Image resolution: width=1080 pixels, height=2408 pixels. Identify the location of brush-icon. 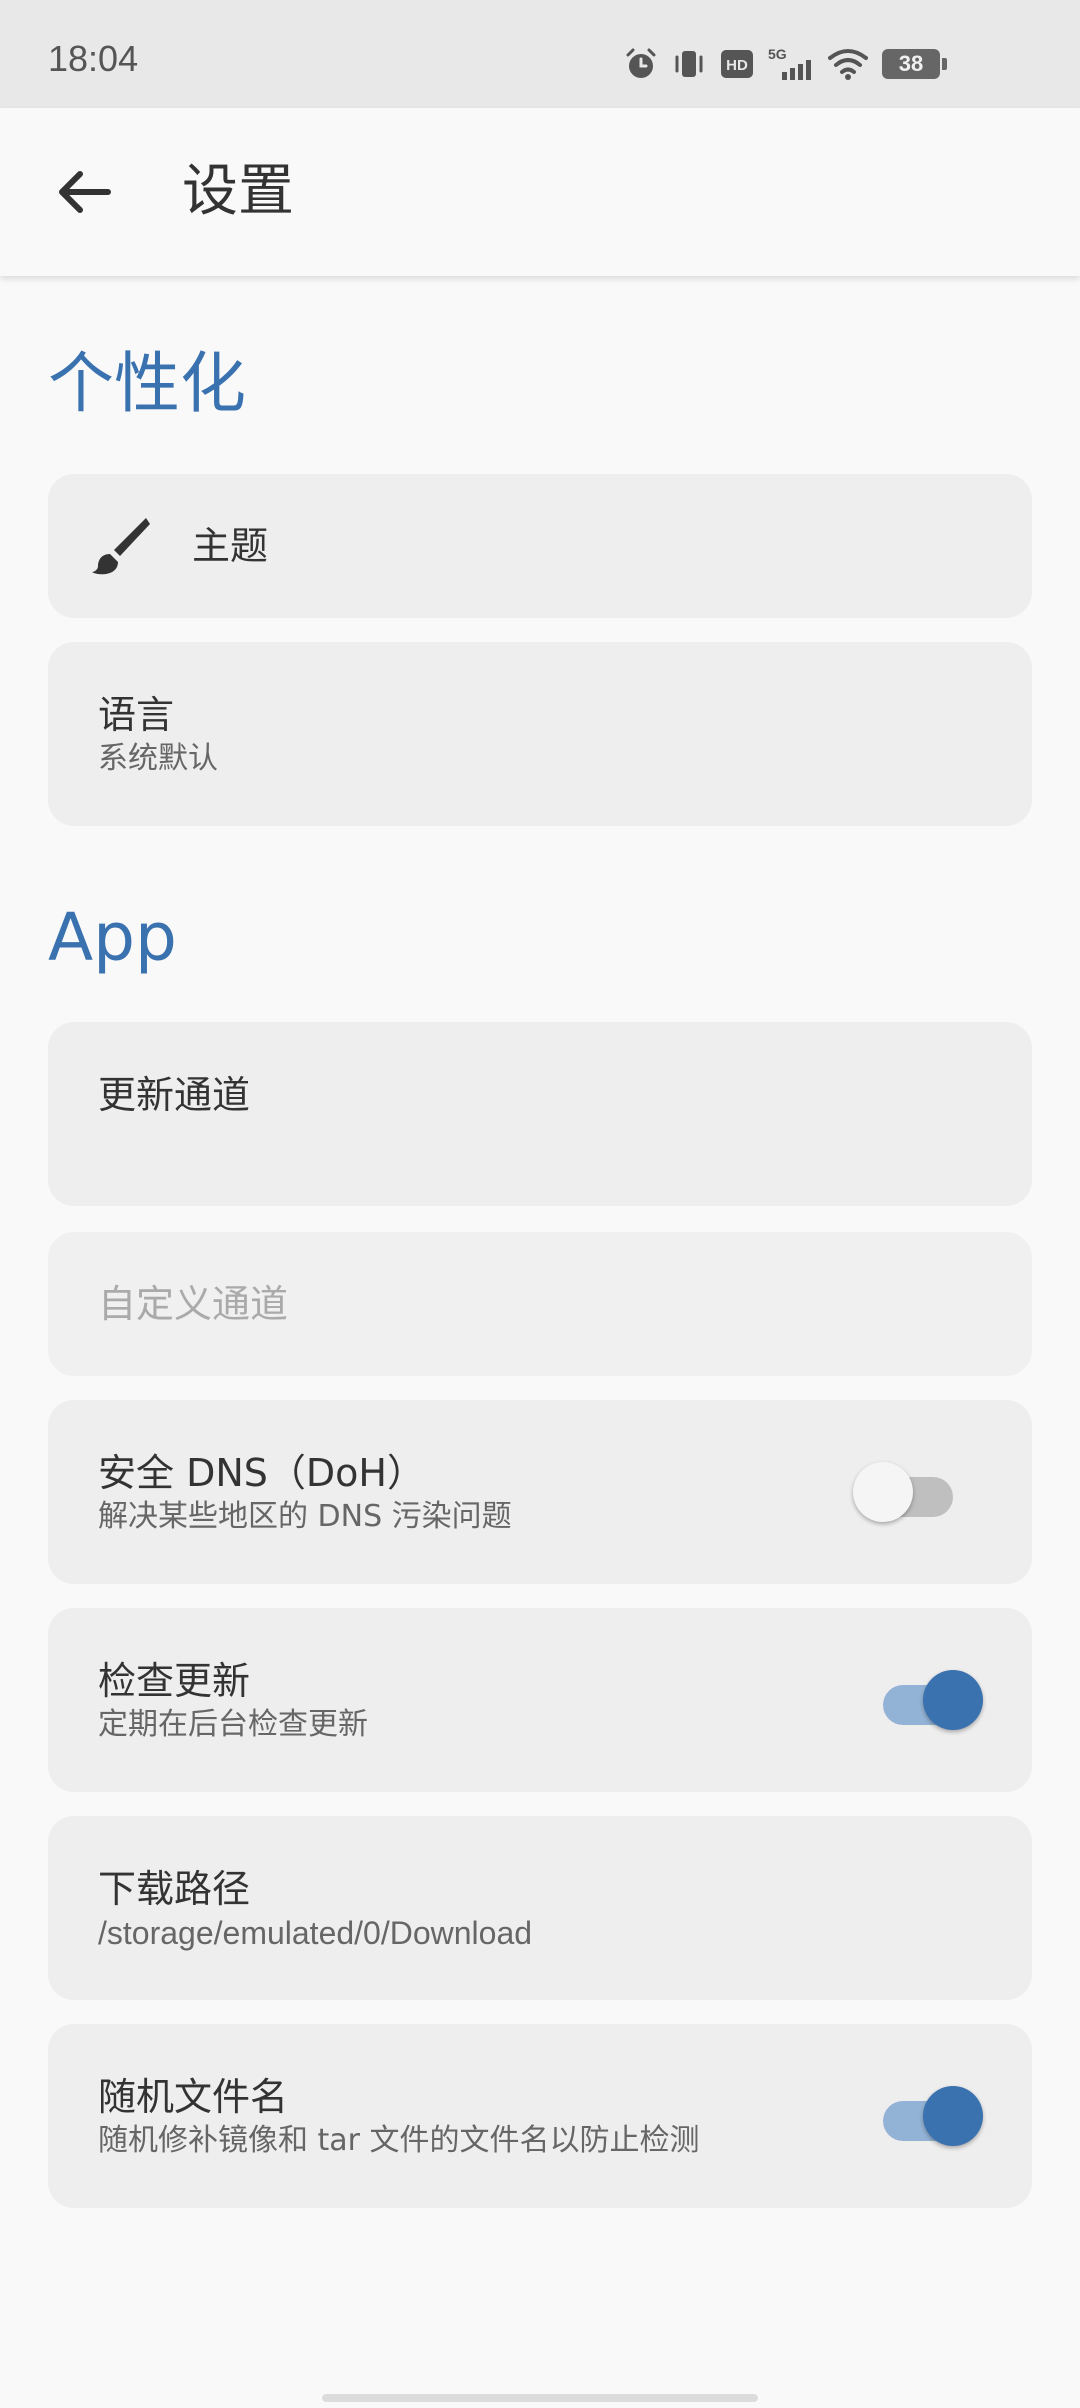
(120, 548).